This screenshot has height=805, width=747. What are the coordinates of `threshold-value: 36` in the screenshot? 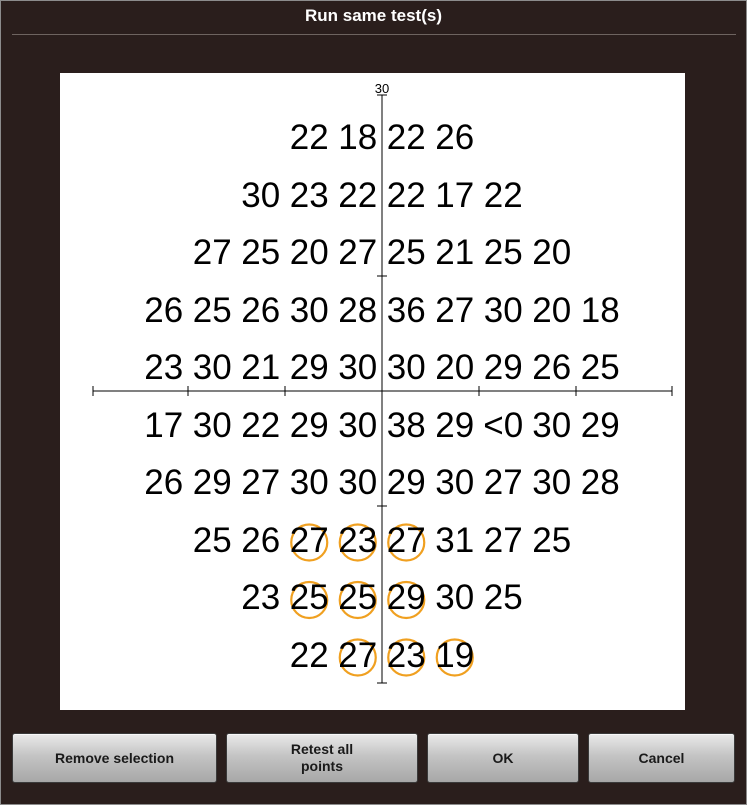 It's located at (406, 311).